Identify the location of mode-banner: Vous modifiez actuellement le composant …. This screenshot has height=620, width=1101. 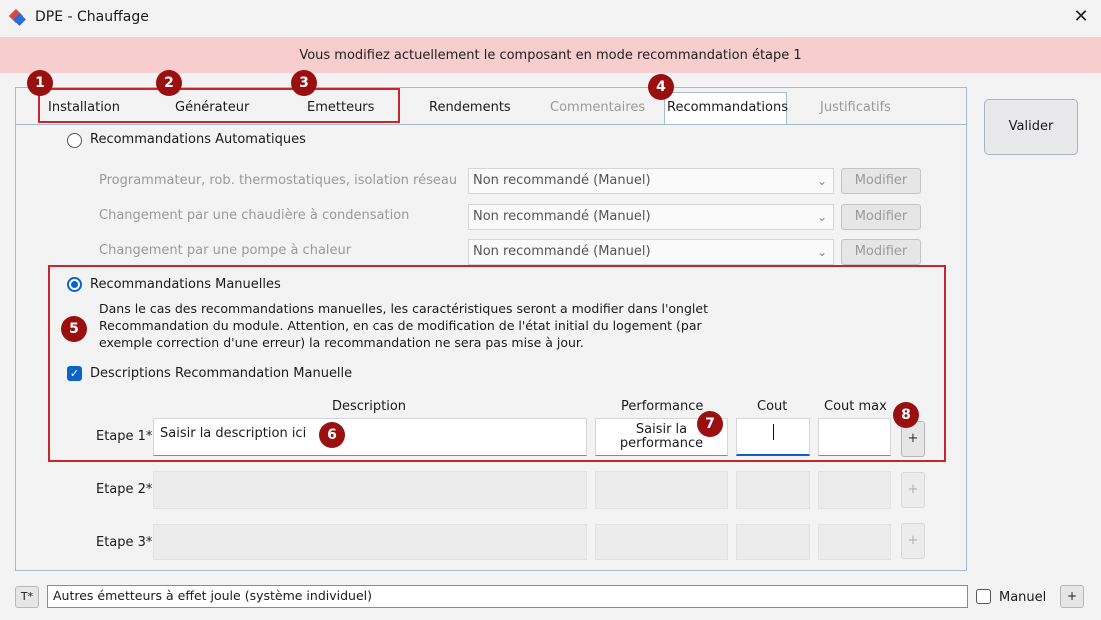
(550, 55).